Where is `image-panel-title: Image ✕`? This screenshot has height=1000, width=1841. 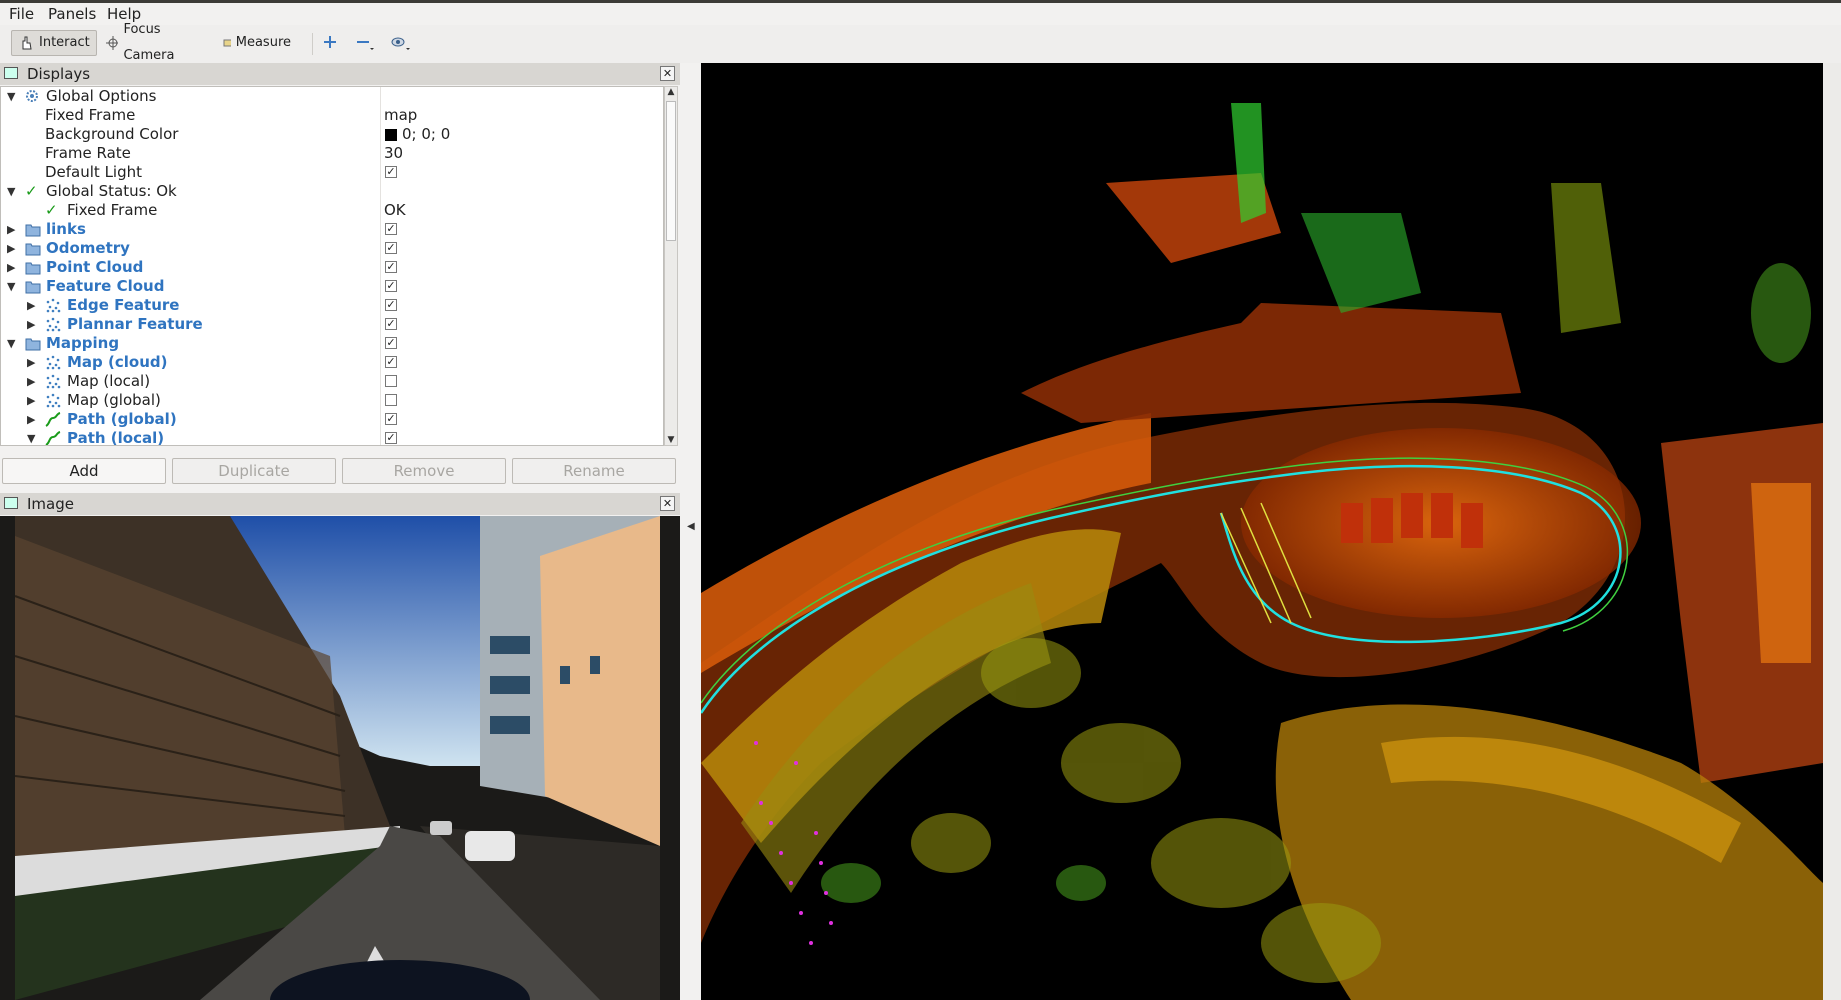
image-panel-title: Image ✕ is located at coordinates (340, 504).